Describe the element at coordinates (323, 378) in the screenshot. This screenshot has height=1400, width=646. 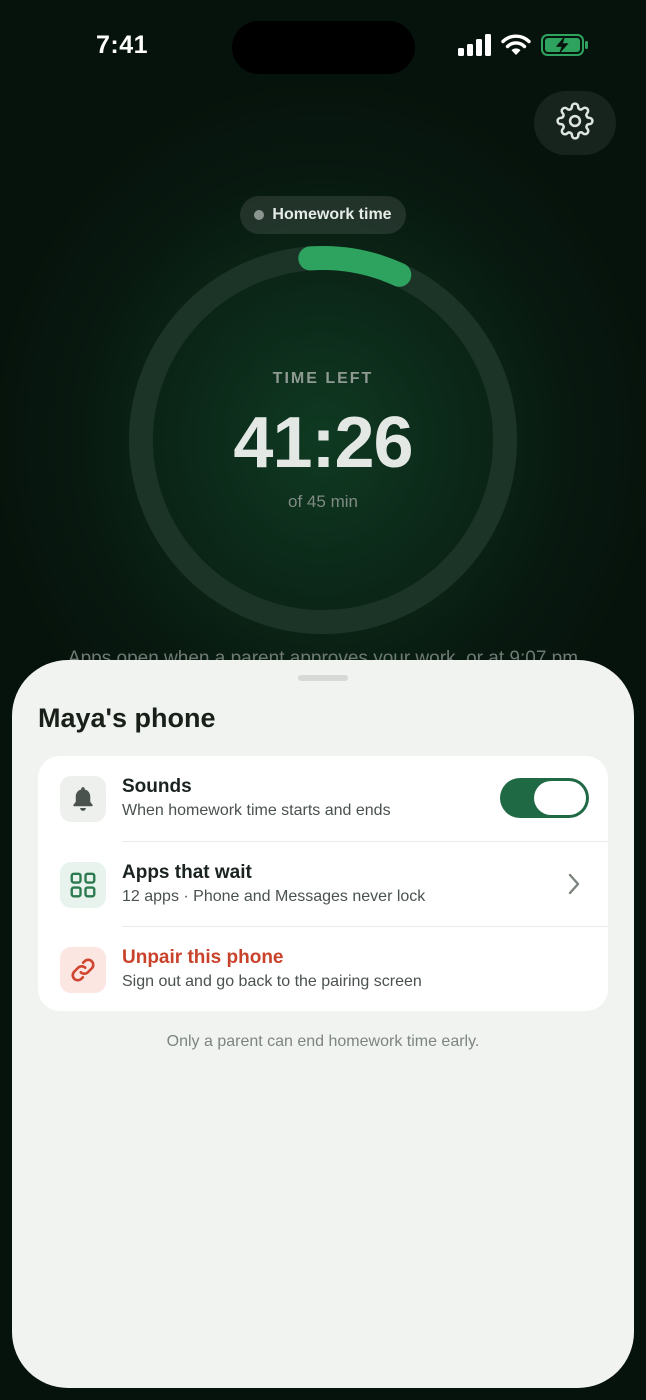
I see `time-left-label: TIME LEFT` at that location.